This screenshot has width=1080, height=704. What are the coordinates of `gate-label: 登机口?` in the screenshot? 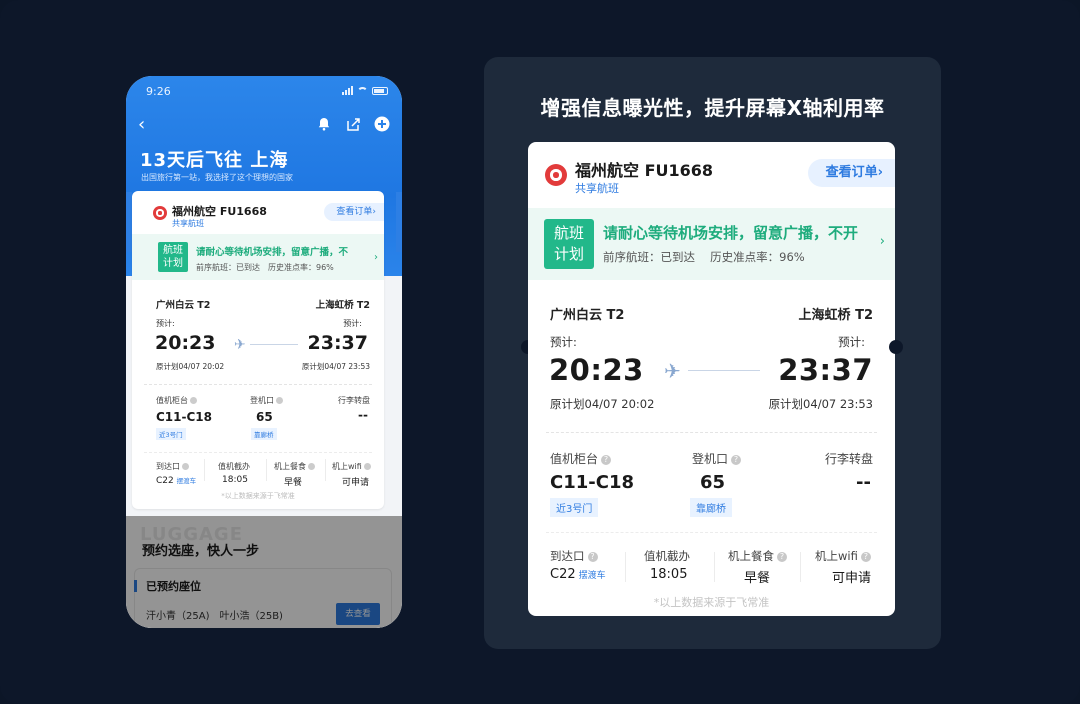 It's located at (717, 458).